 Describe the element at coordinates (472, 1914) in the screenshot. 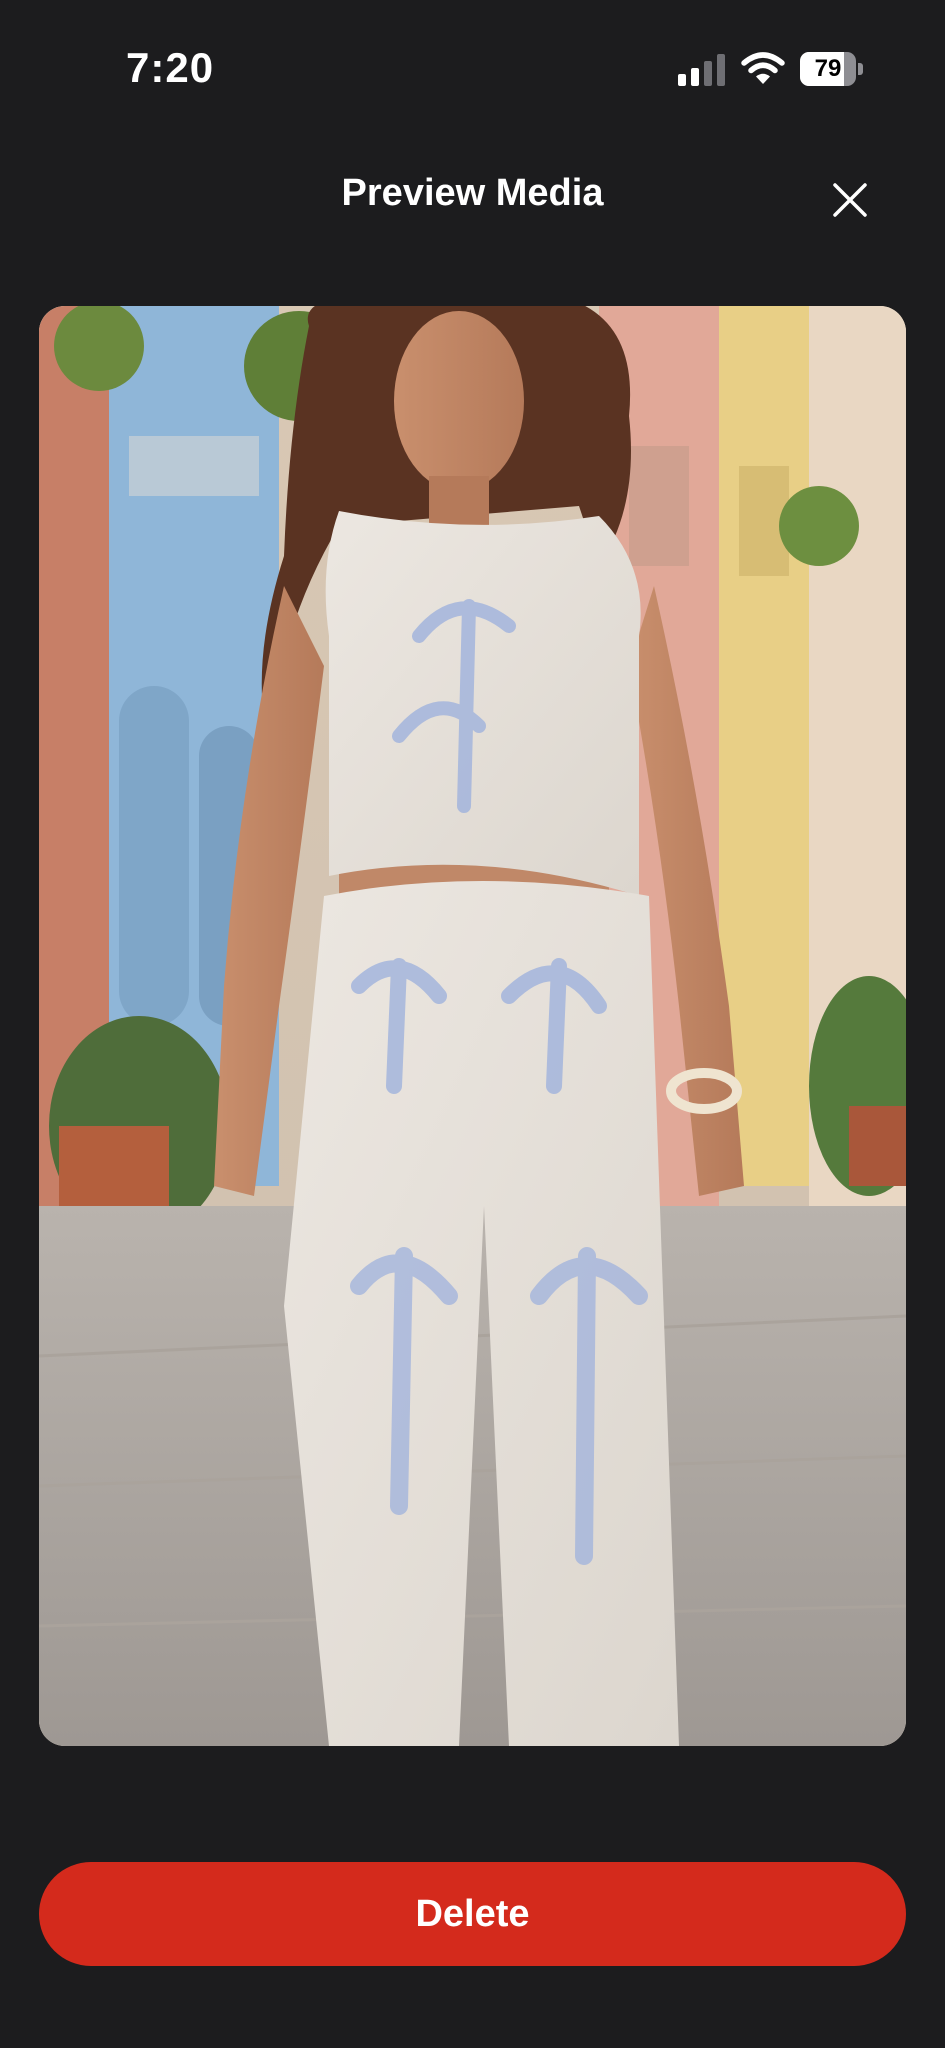

I see `delete-button: Delete` at that location.